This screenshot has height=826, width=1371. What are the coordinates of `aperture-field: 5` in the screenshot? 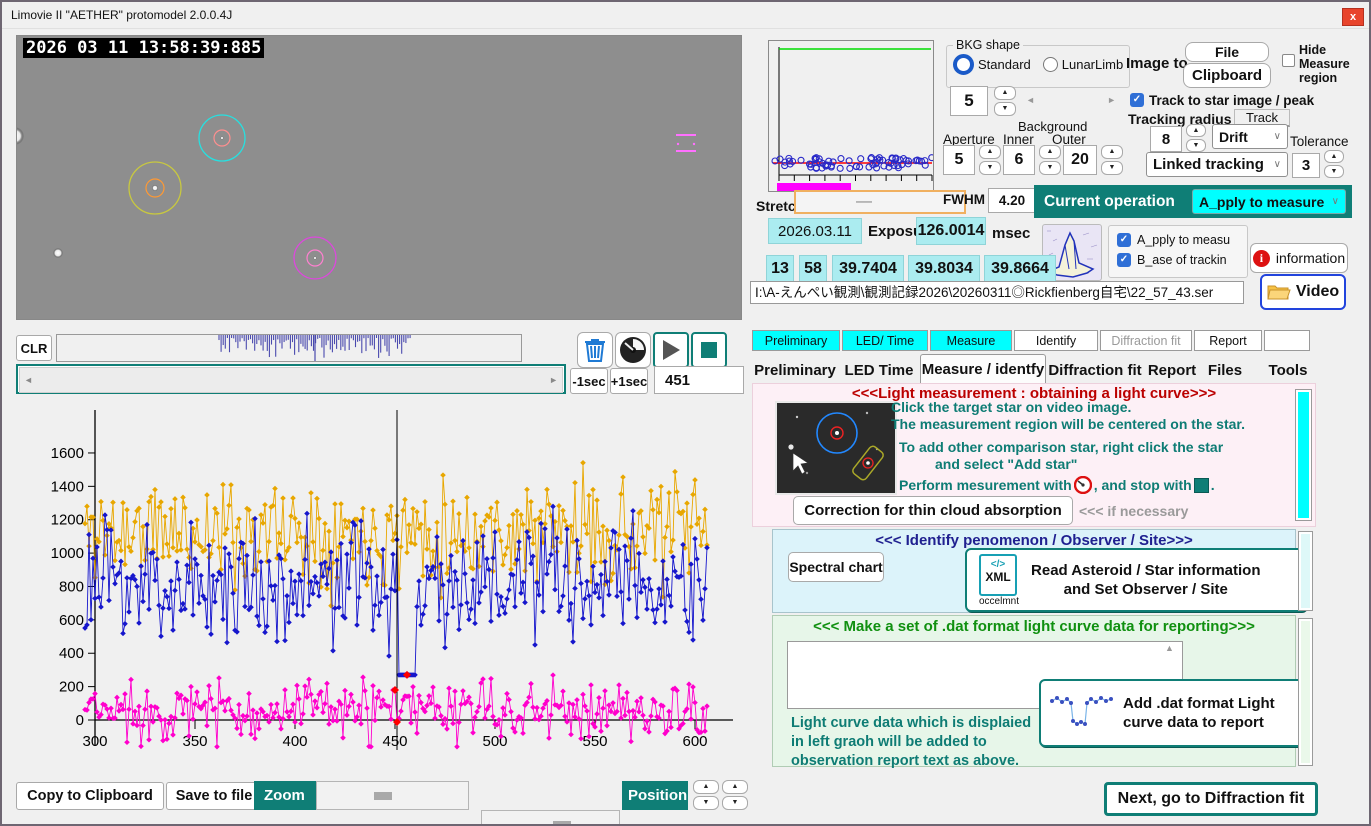 It's located at (959, 160).